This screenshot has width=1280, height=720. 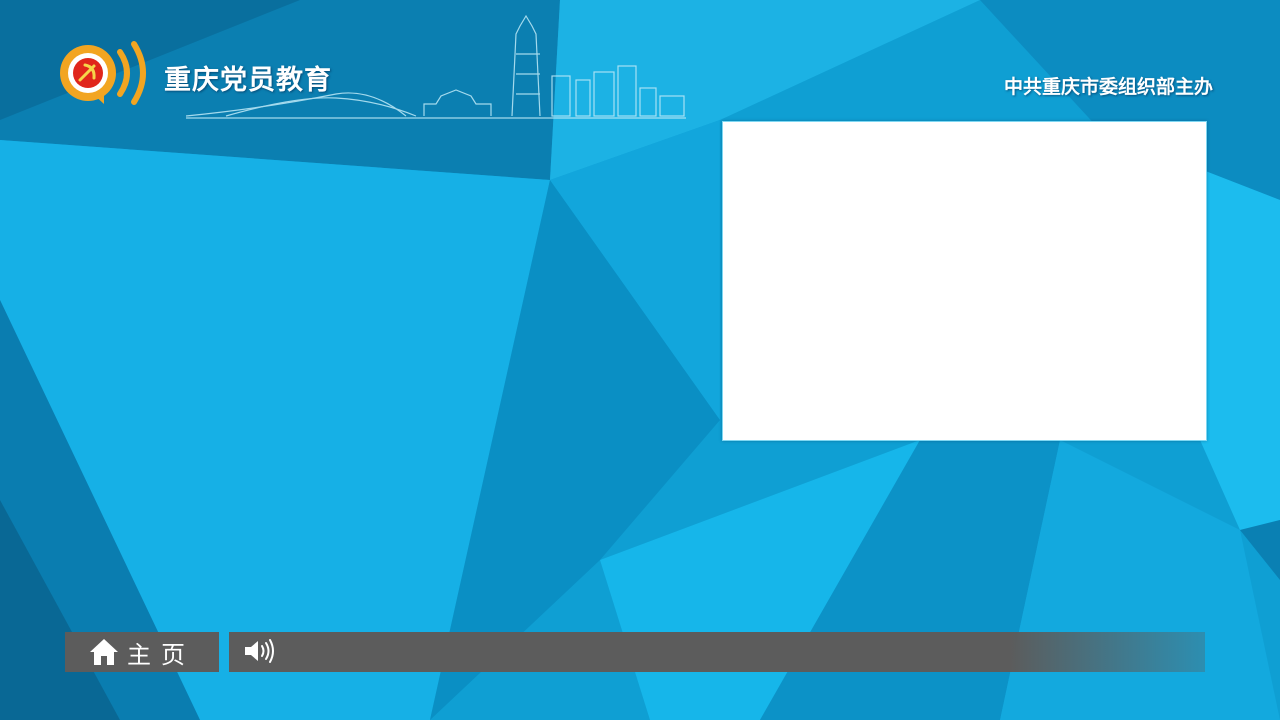 What do you see at coordinates (717, 652) in the screenshot?
I see `announcement-ticker` at bounding box center [717, 652].